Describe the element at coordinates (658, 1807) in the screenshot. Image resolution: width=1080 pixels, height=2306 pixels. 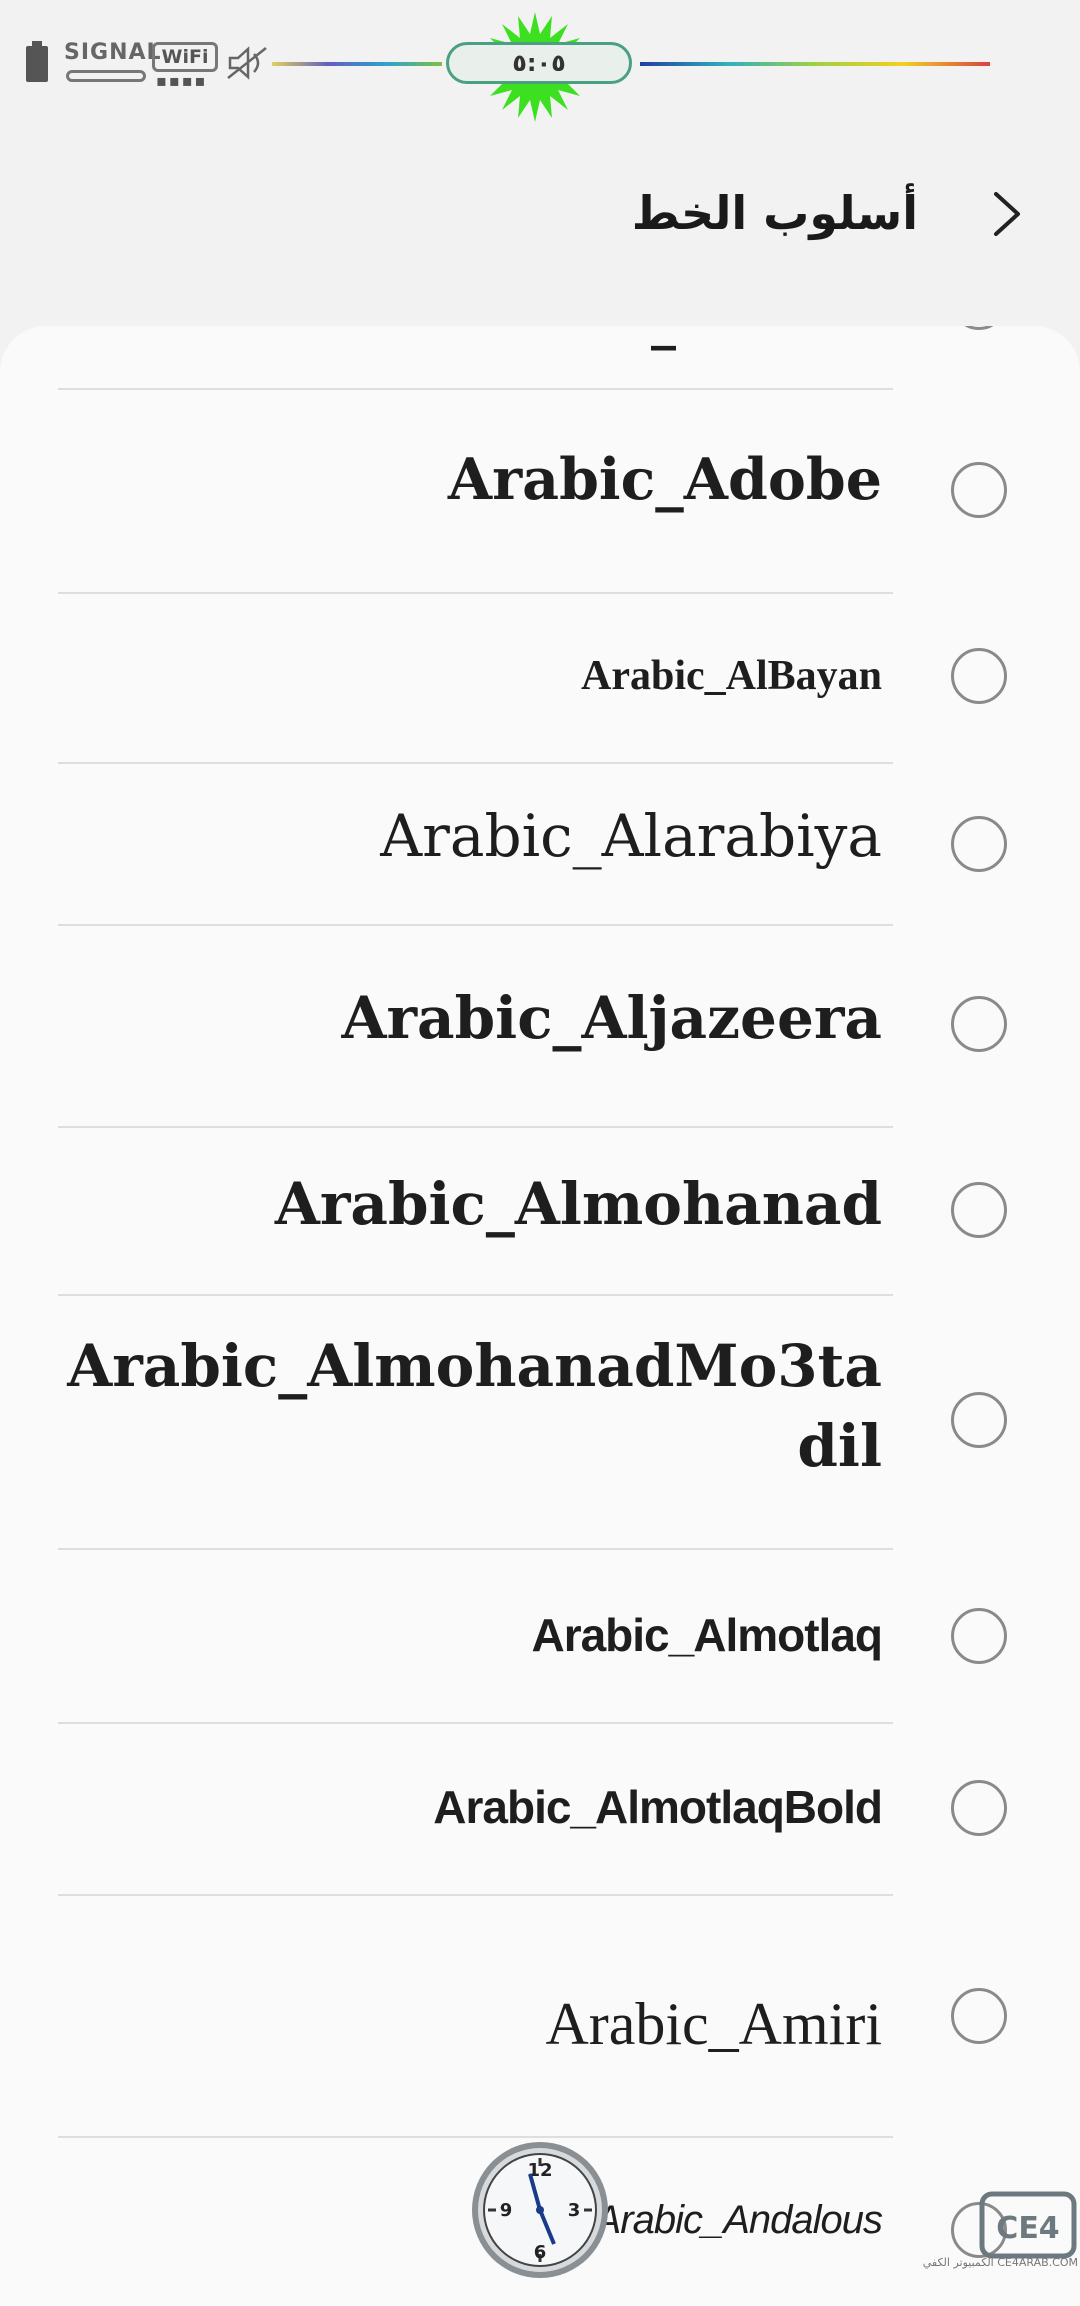
I see `font-label: Arabic_AlmotlaqBold` at that location.